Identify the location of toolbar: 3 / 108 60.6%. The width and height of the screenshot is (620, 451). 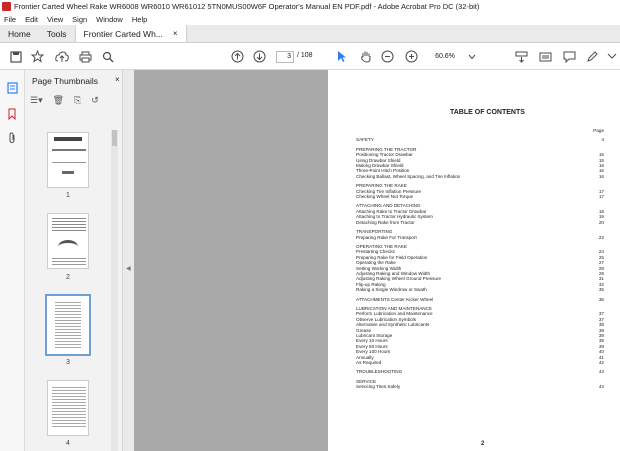
(310, 56).